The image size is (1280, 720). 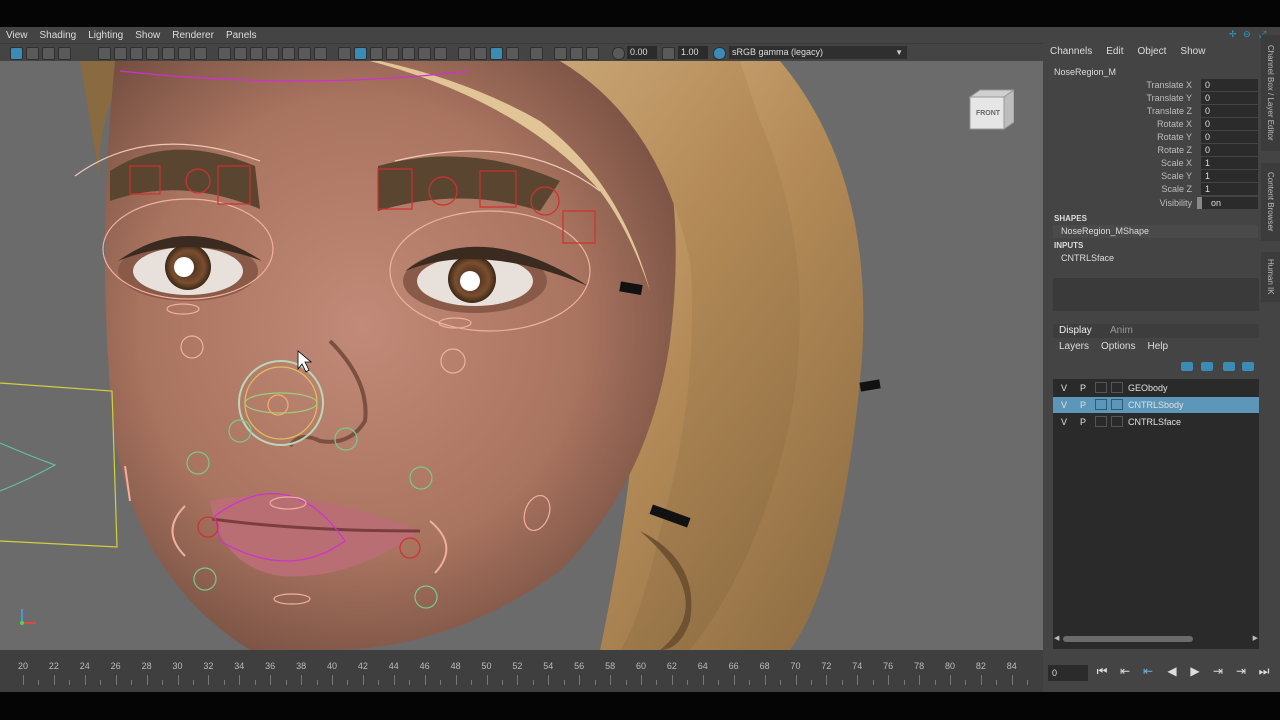 I want to click on menu-object: Object, so click(x=1152, y=52).